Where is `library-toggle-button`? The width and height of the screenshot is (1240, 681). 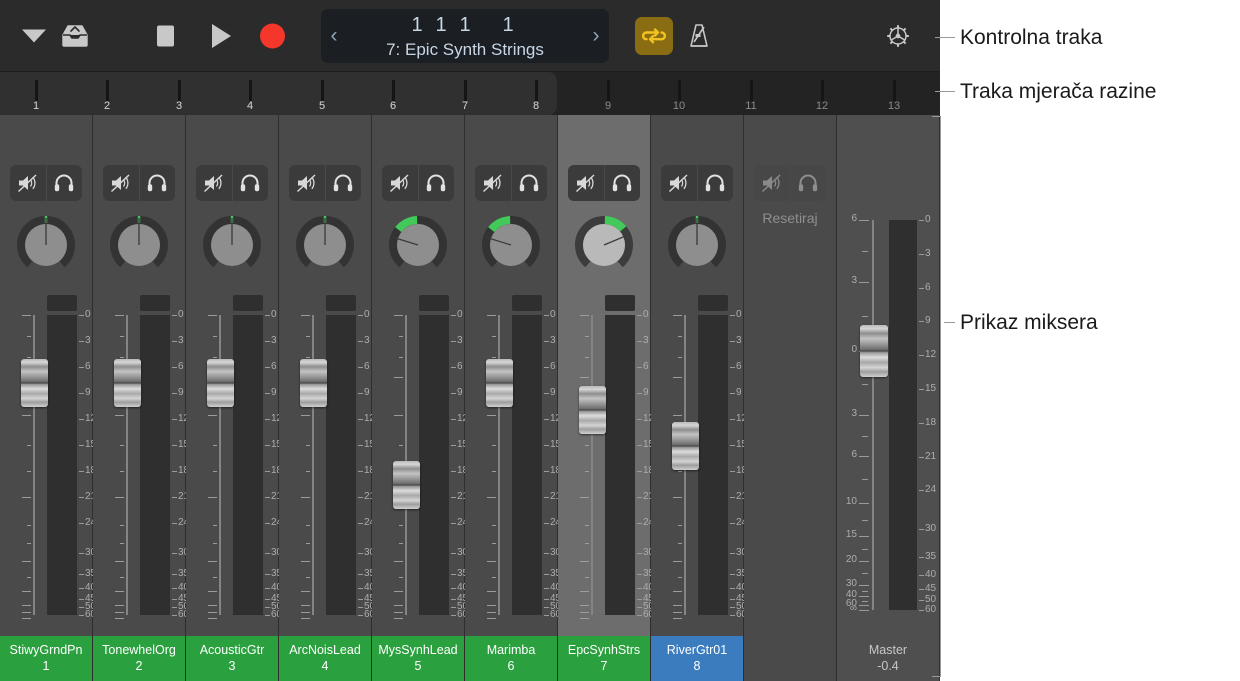
library-toggle-button is located at coordinates (34, 35).